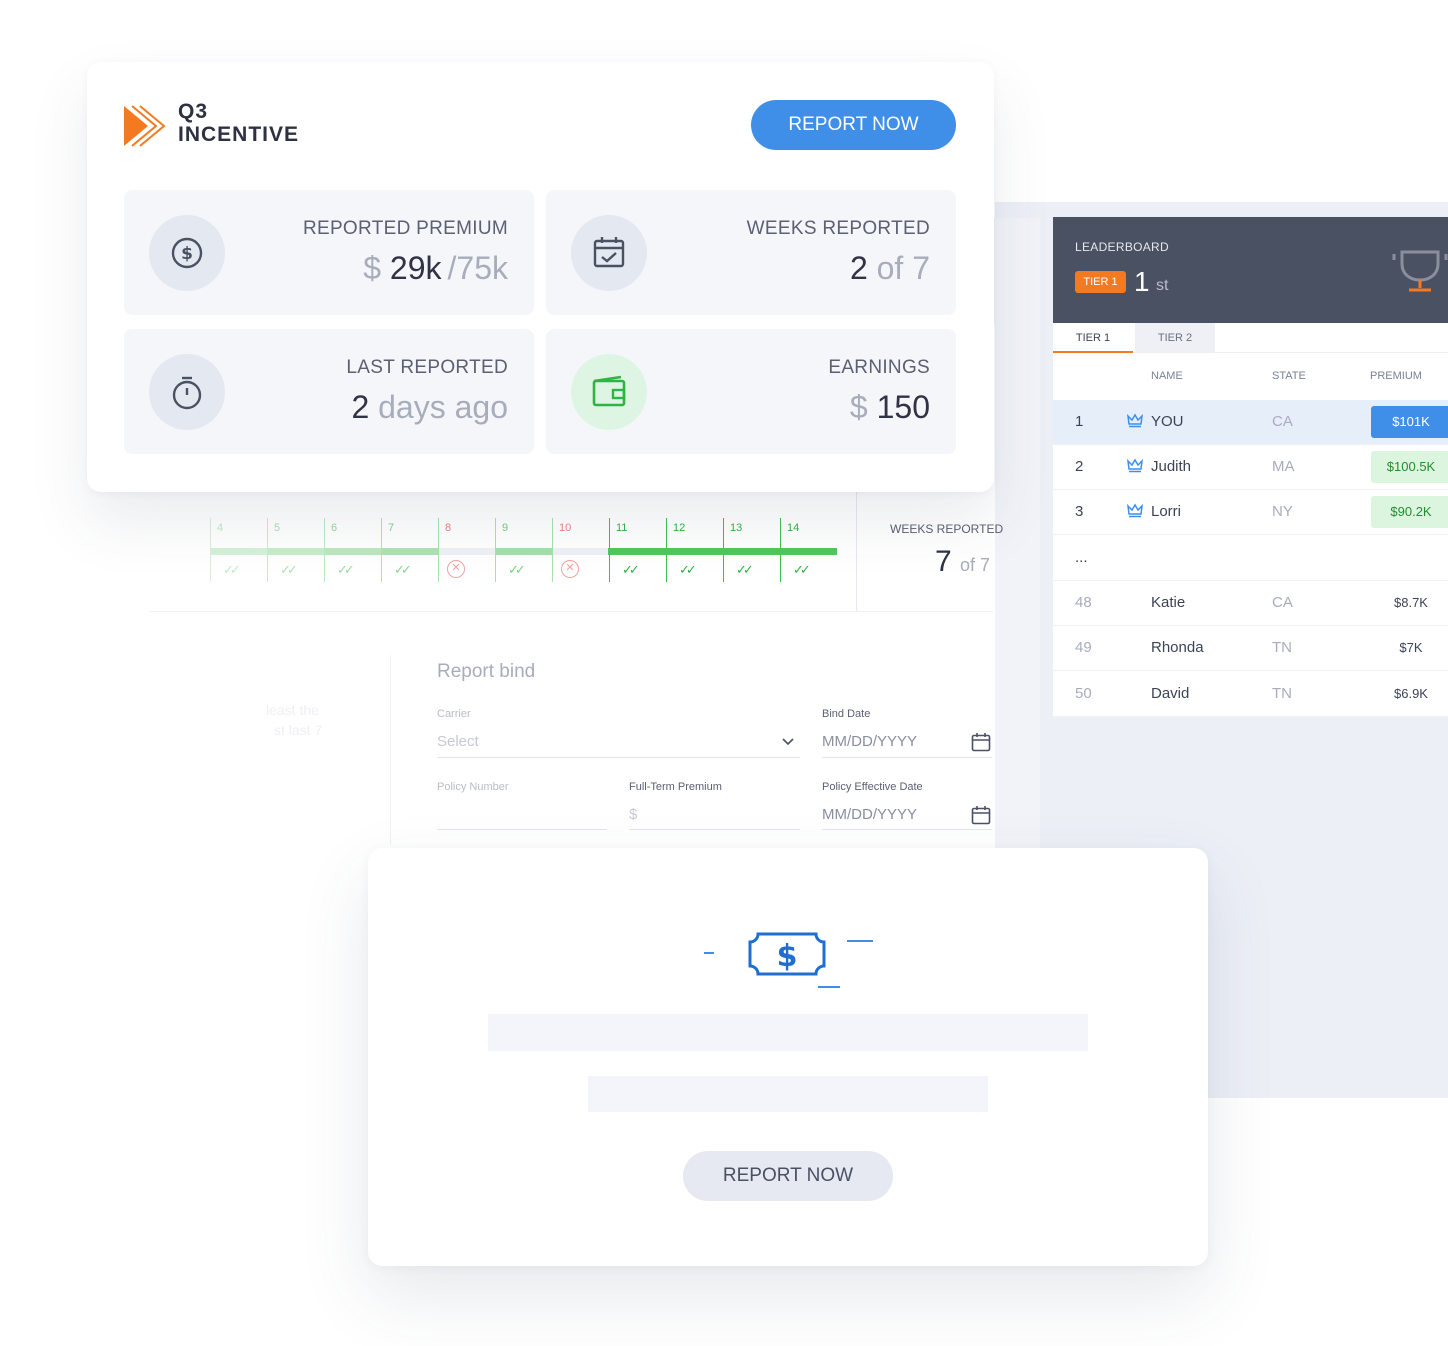 This screenshot has width=1448, height=1346. I want to click on week-number: 9, so click(505, 528).